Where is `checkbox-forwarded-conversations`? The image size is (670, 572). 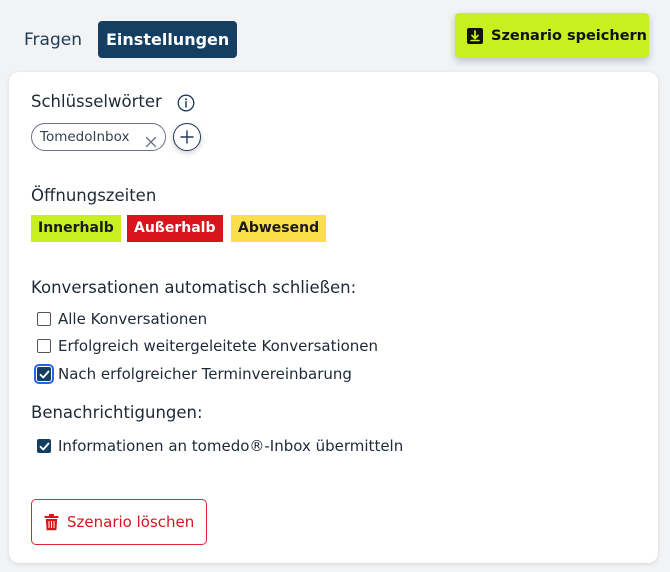
checkbox-forwarded-conversations is located at coordinates (44, 346).